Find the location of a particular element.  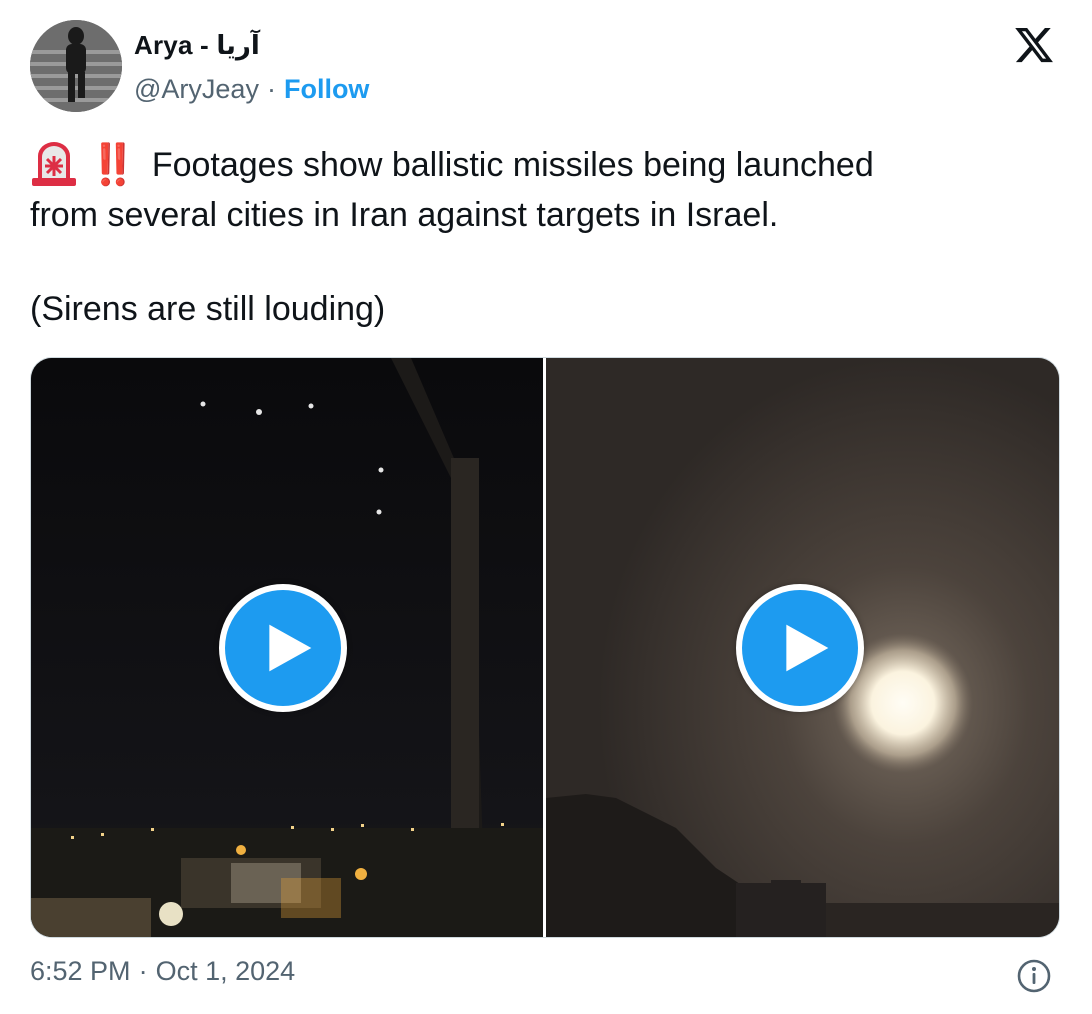

avatar is located at coordinates (76, 66).